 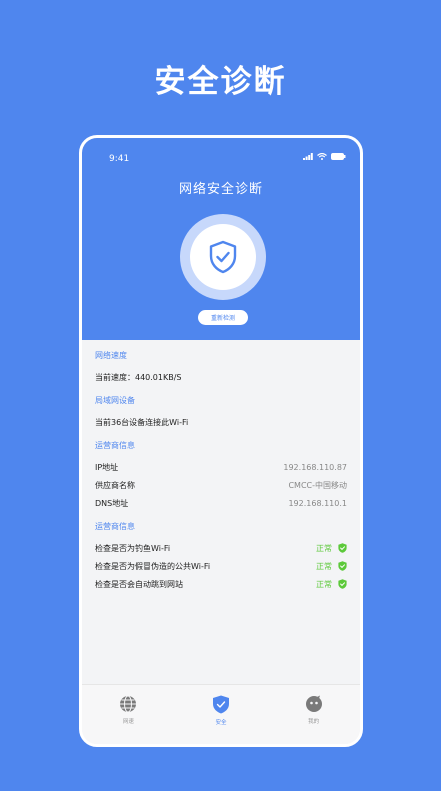 What do you see at coordinates (115, 485) in the screenshot?
I see `isp-label: 供应商名称` at bounding box center [115, 485].